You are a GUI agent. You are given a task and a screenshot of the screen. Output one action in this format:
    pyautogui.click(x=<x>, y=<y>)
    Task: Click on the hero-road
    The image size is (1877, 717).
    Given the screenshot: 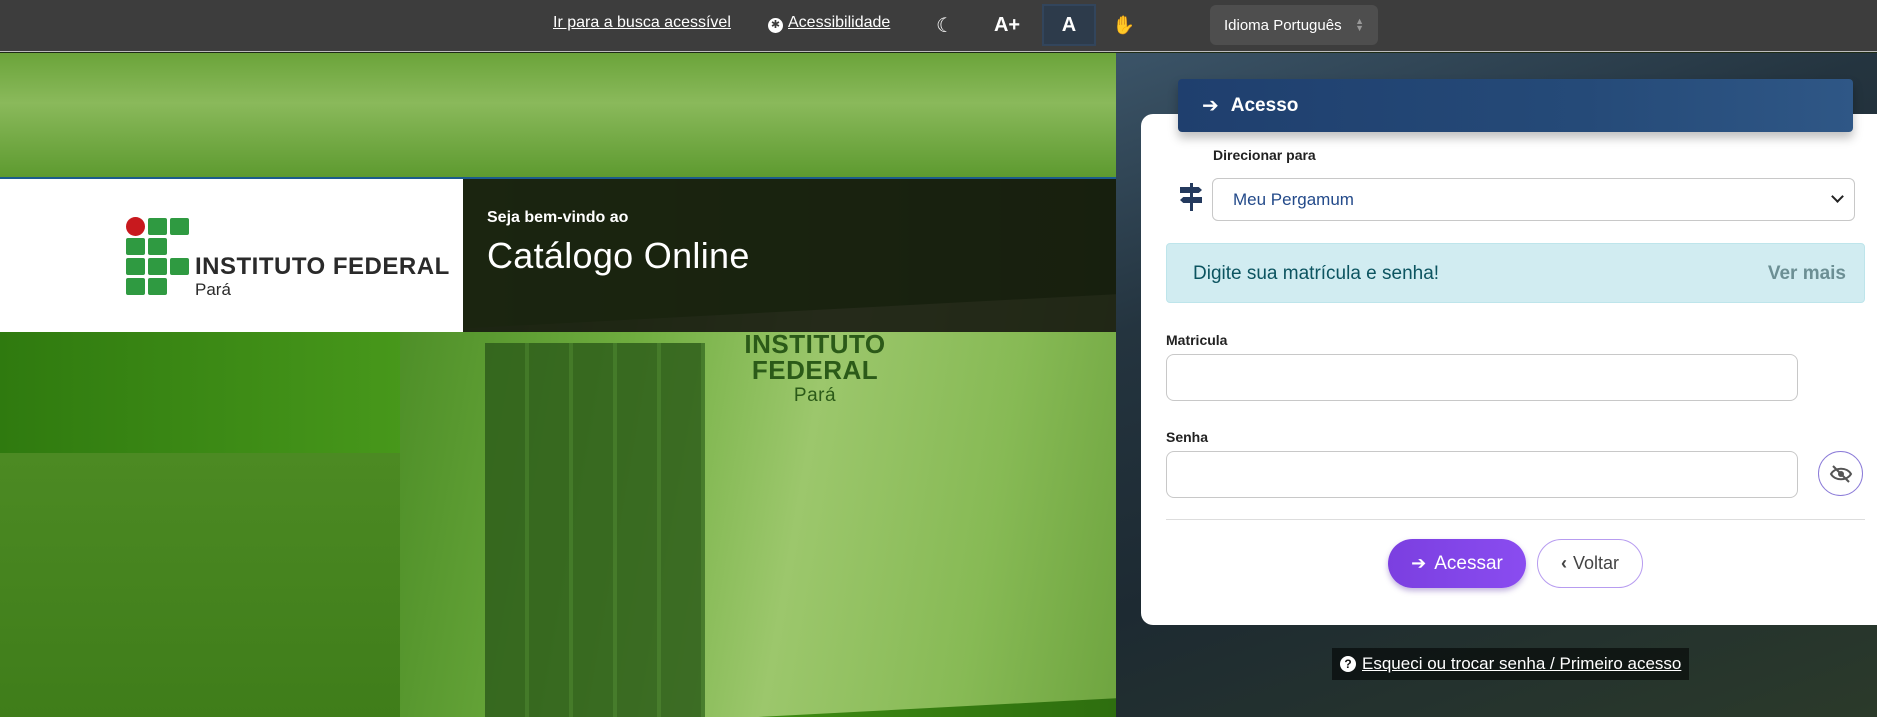 What is the action you would take?
    pyautogui.click(x=558, y=115)
    